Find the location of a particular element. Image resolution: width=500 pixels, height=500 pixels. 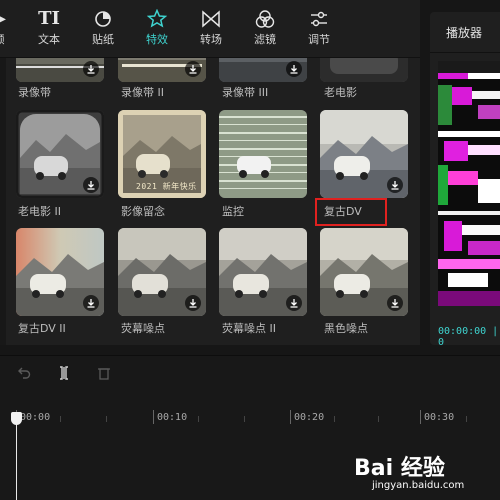

effect-label: 老电影 is located at coordinates (340, 92).